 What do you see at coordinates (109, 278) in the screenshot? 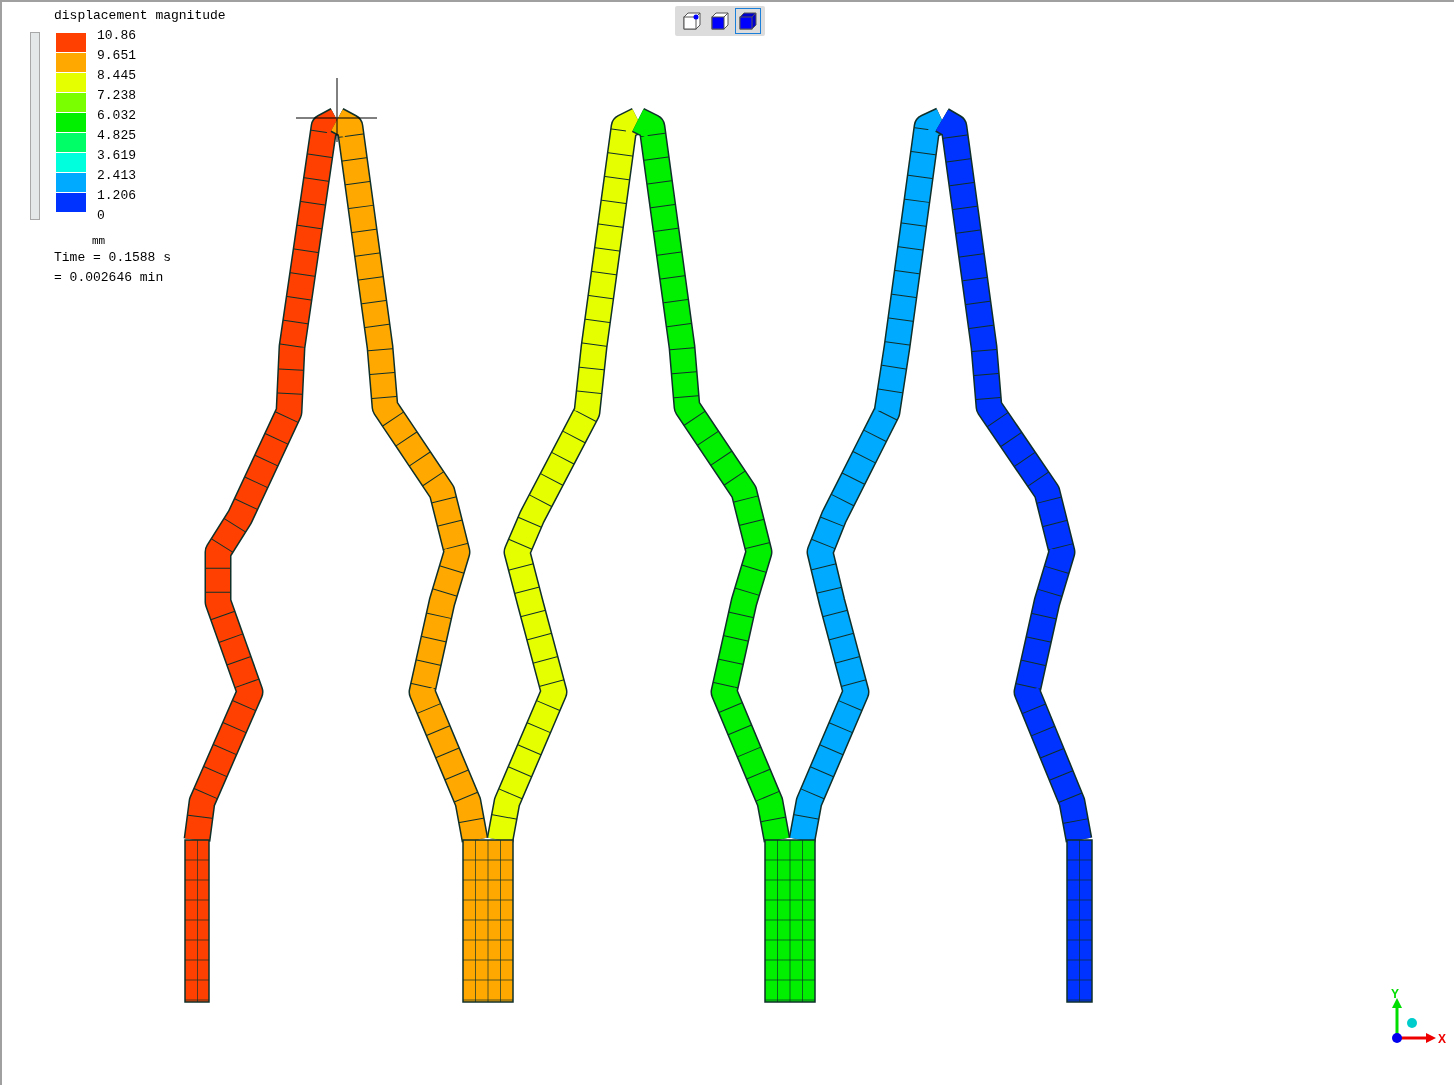
I see `time-text: = 0.002646 min` at bounding box center [109, 278].